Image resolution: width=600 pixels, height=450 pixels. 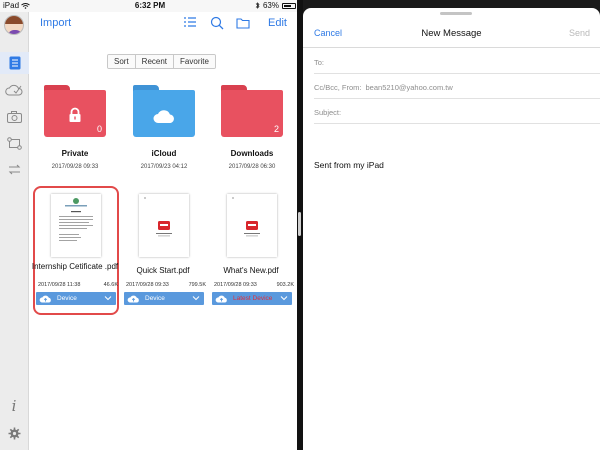 I want to click on folder-private: 0, so click(x=75, y=111).